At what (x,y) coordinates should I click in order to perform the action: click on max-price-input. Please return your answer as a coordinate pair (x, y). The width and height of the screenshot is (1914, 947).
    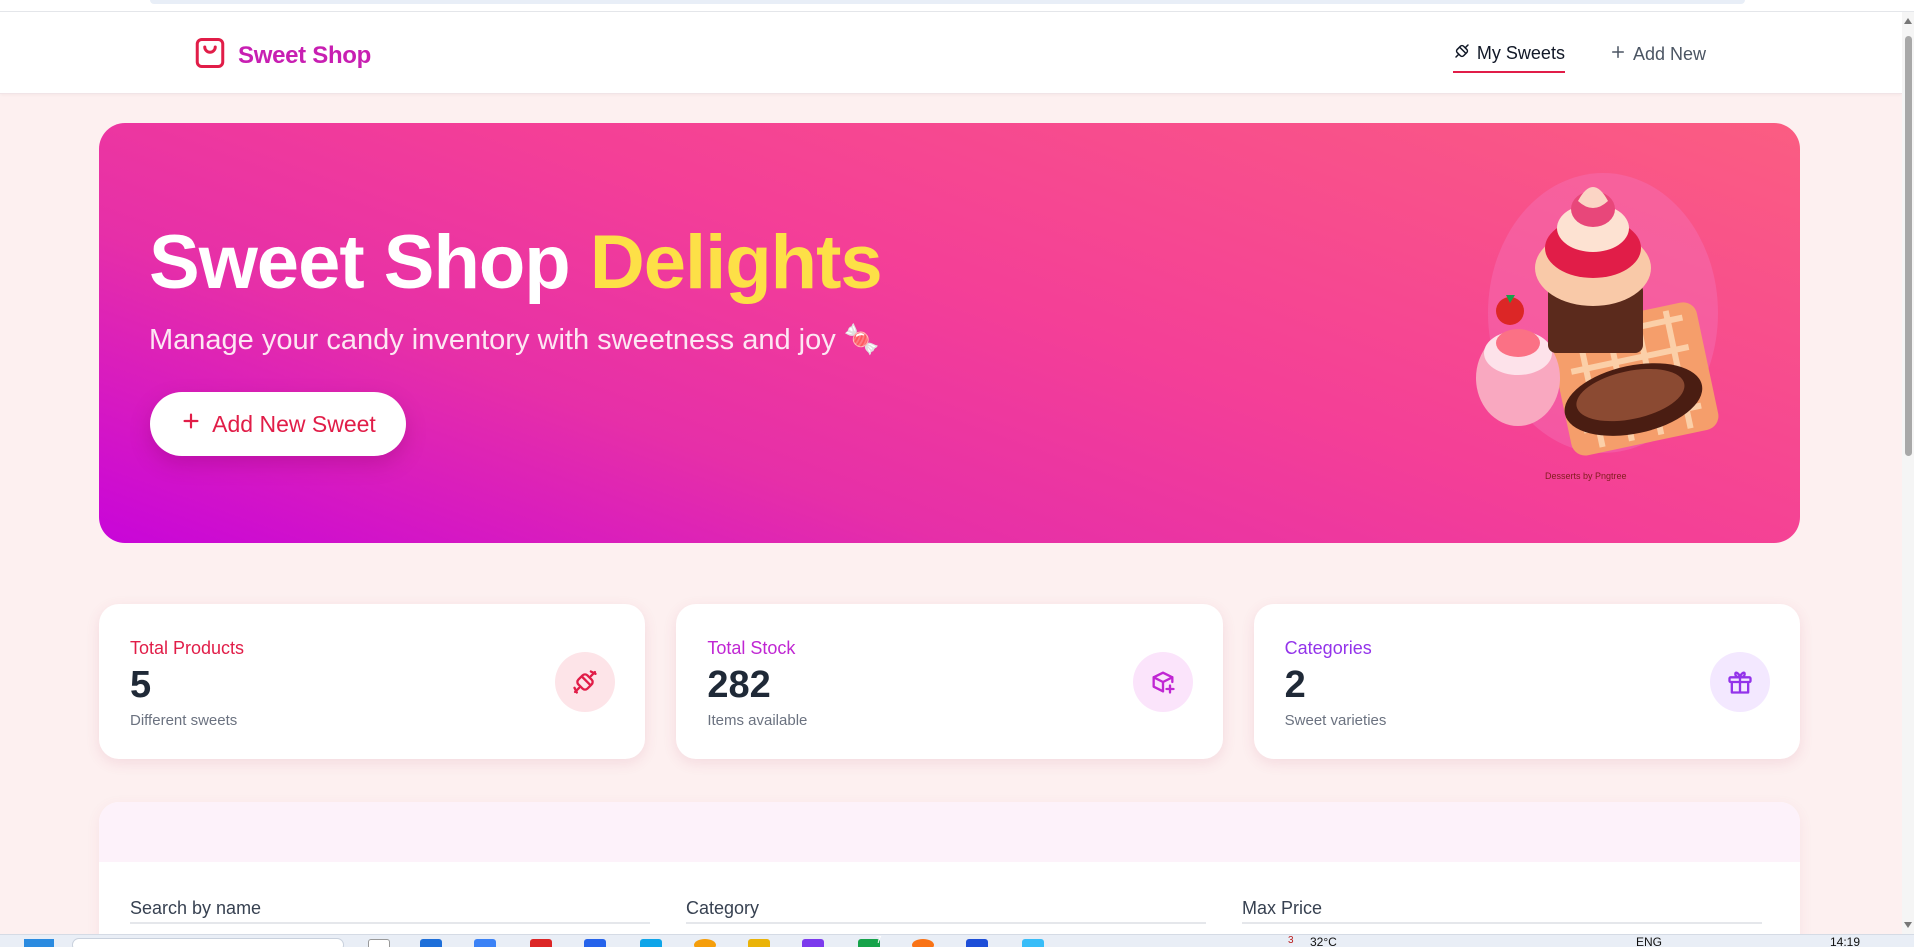
    Looking at the image, I should click on (1502, 923).